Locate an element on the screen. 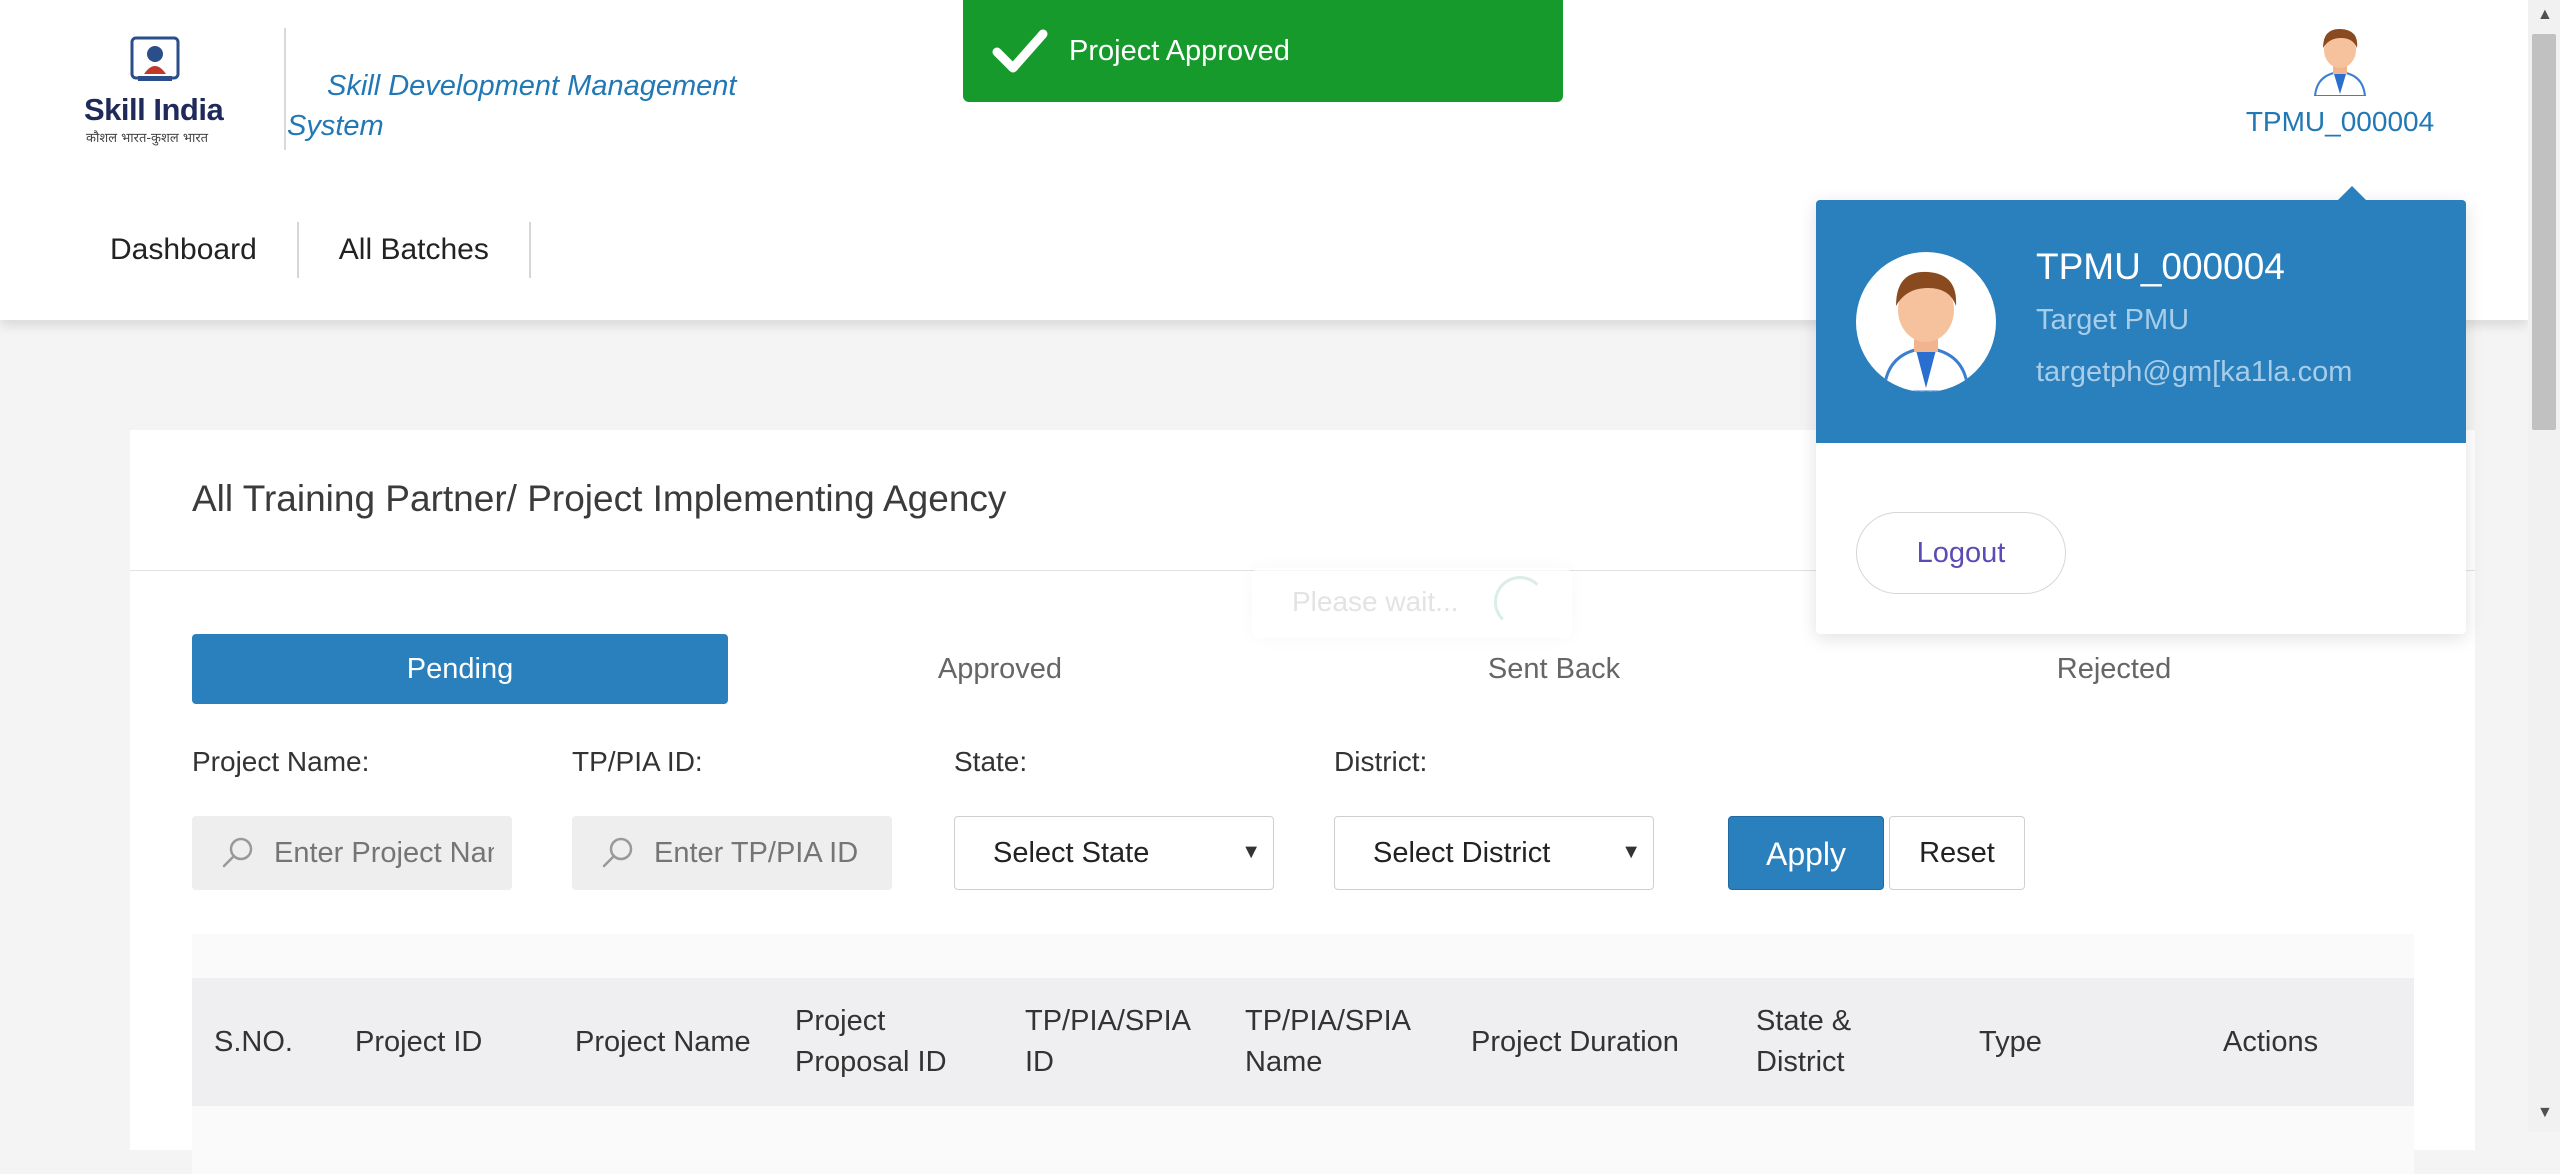 This screenshot has width=2560, height=1174. toast-message: Project Approved is located at coordinates (1179, 50).